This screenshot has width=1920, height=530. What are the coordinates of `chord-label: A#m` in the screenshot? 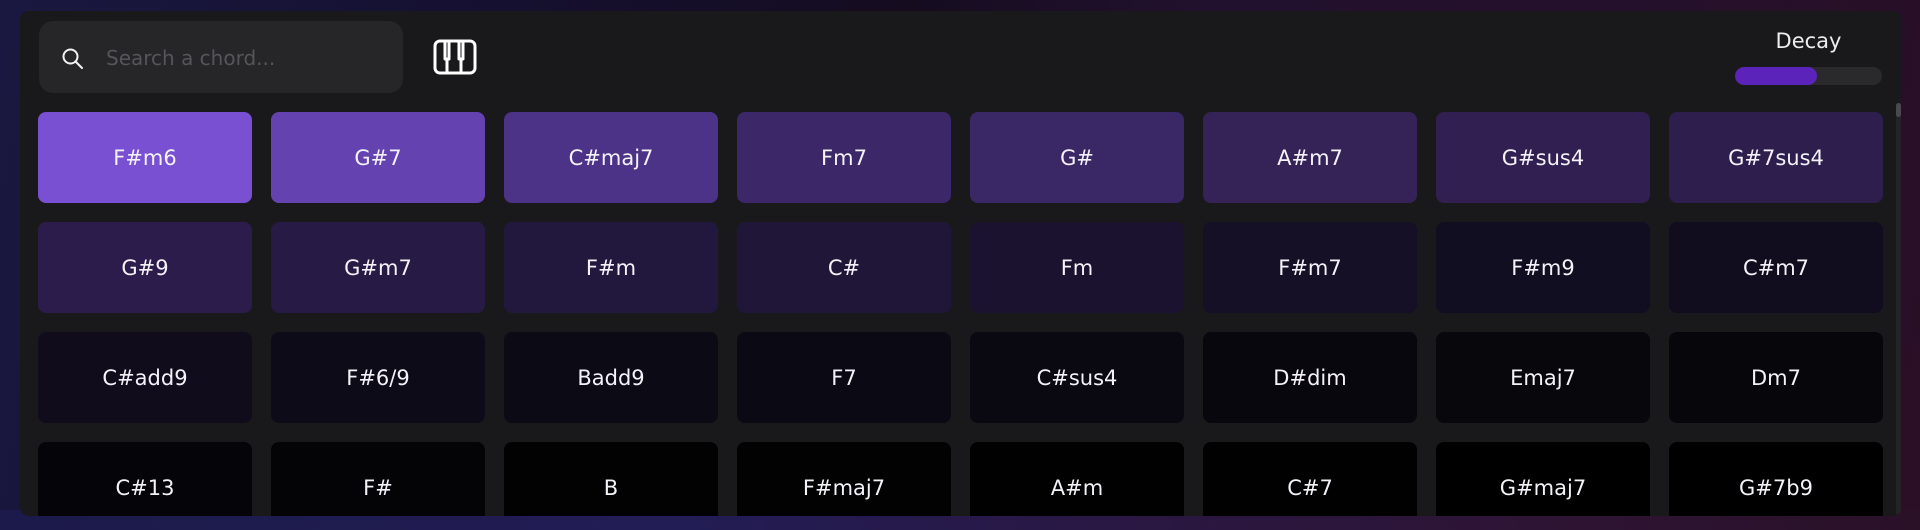 It's located at (1077, 487).